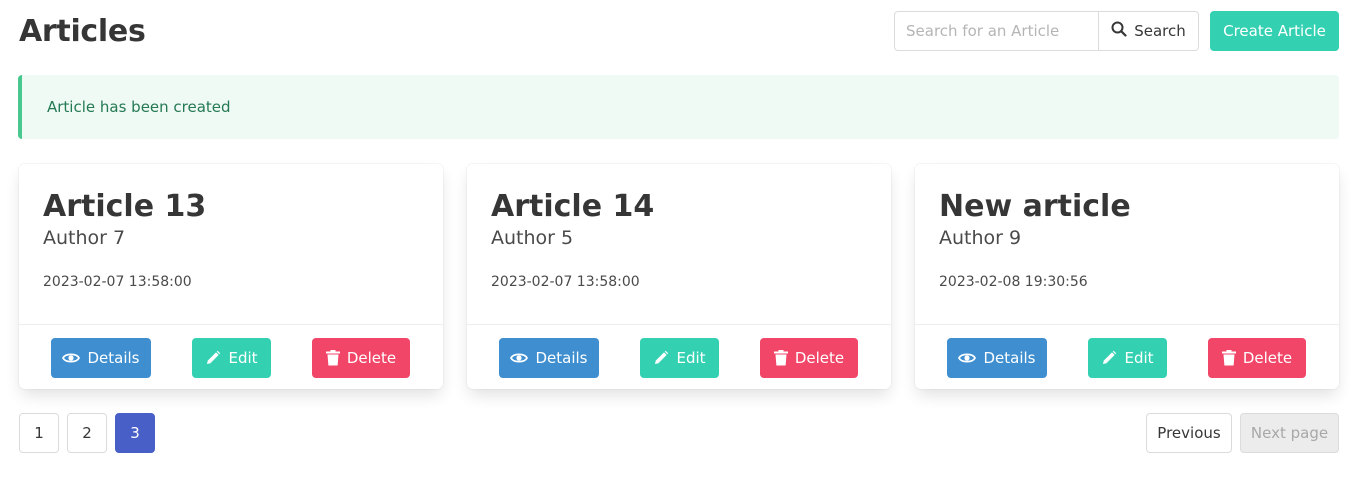 This screenshot has height=478, width=1360. I want to click on article-title: New article, so click(1035, 206).